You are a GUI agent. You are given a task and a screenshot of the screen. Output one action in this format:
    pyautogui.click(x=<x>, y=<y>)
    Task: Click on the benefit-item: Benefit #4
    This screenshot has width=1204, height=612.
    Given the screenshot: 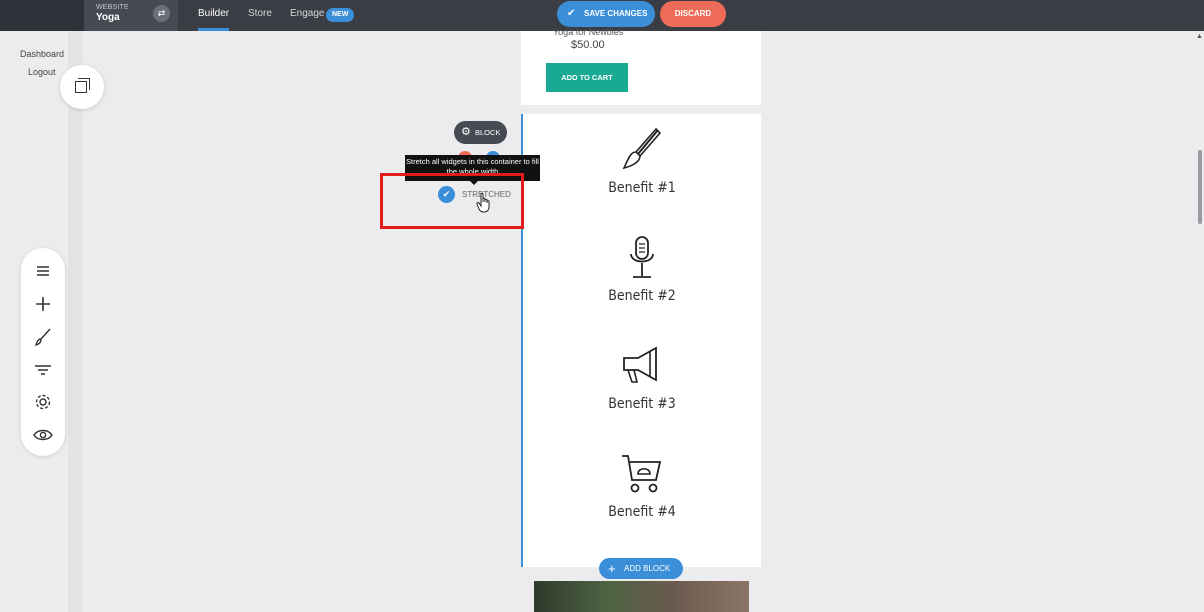 What is the action you would take?
    pyautogui.click(x=642, y=485)
    